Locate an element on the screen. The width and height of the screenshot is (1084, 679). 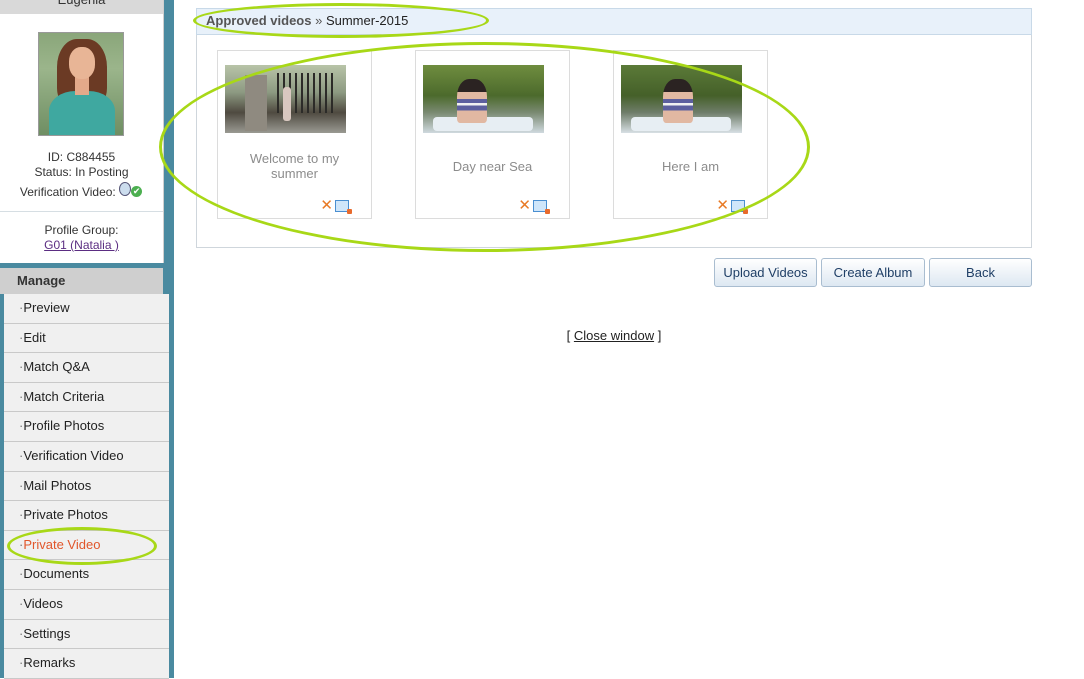
avatar is located at coordinates (81, 84).